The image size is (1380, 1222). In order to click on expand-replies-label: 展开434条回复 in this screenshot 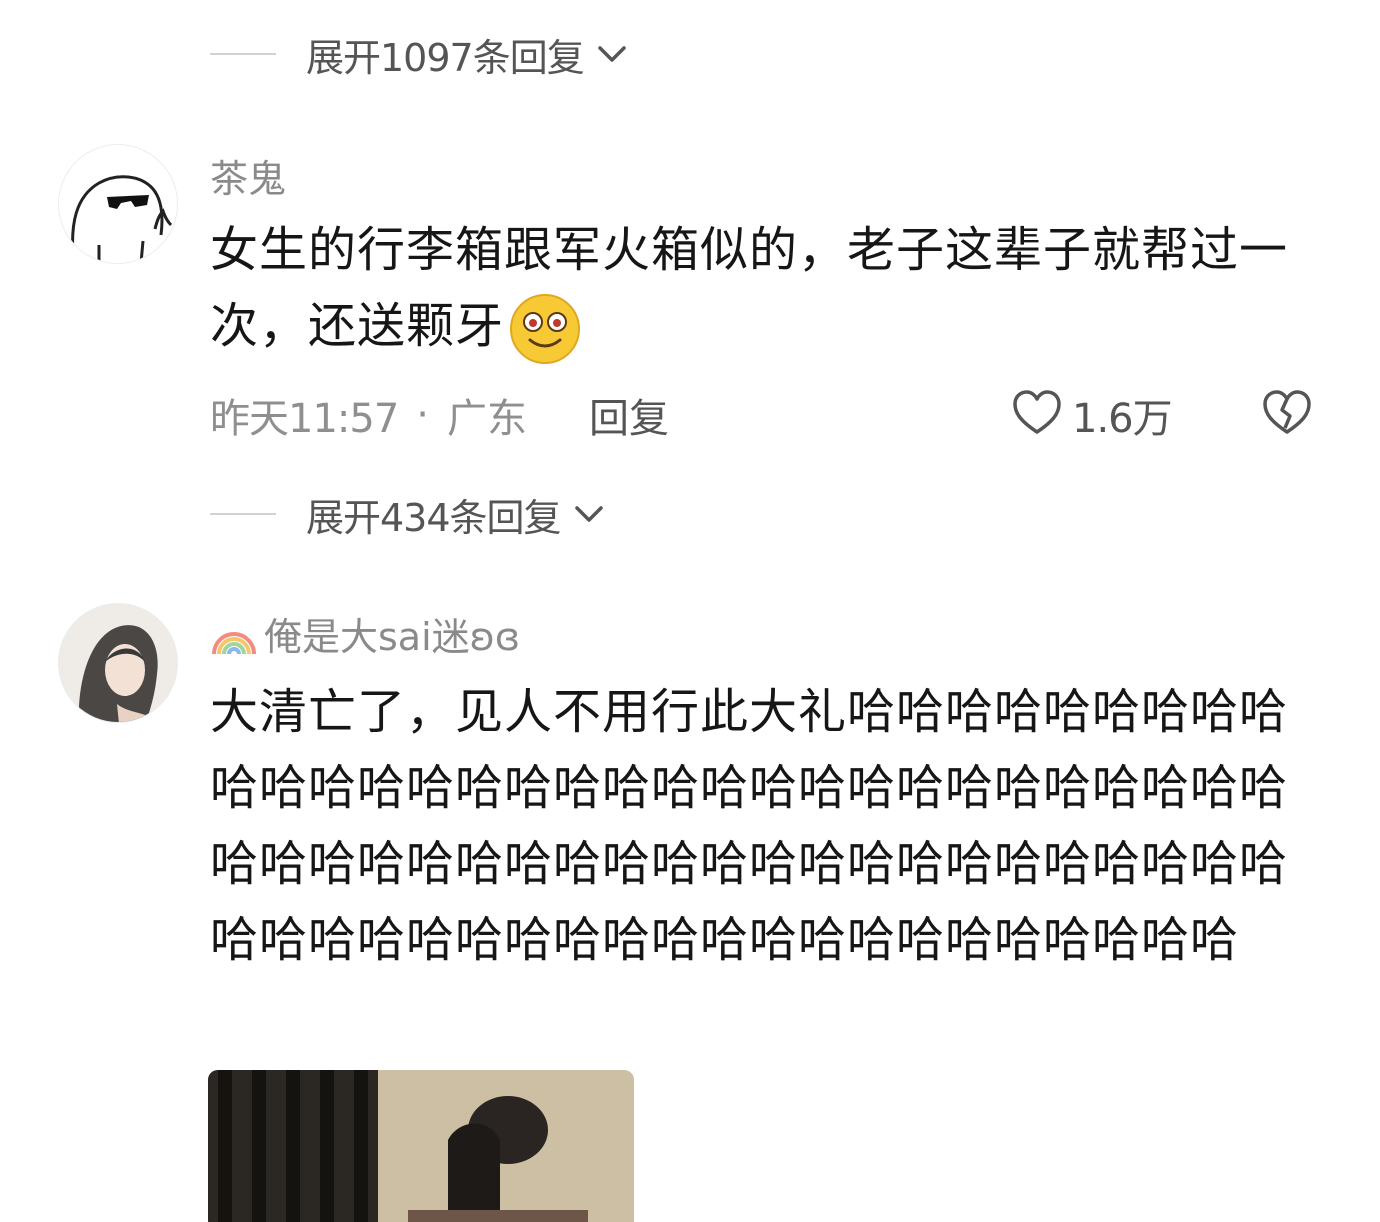, I will do `click(434, 517)`.